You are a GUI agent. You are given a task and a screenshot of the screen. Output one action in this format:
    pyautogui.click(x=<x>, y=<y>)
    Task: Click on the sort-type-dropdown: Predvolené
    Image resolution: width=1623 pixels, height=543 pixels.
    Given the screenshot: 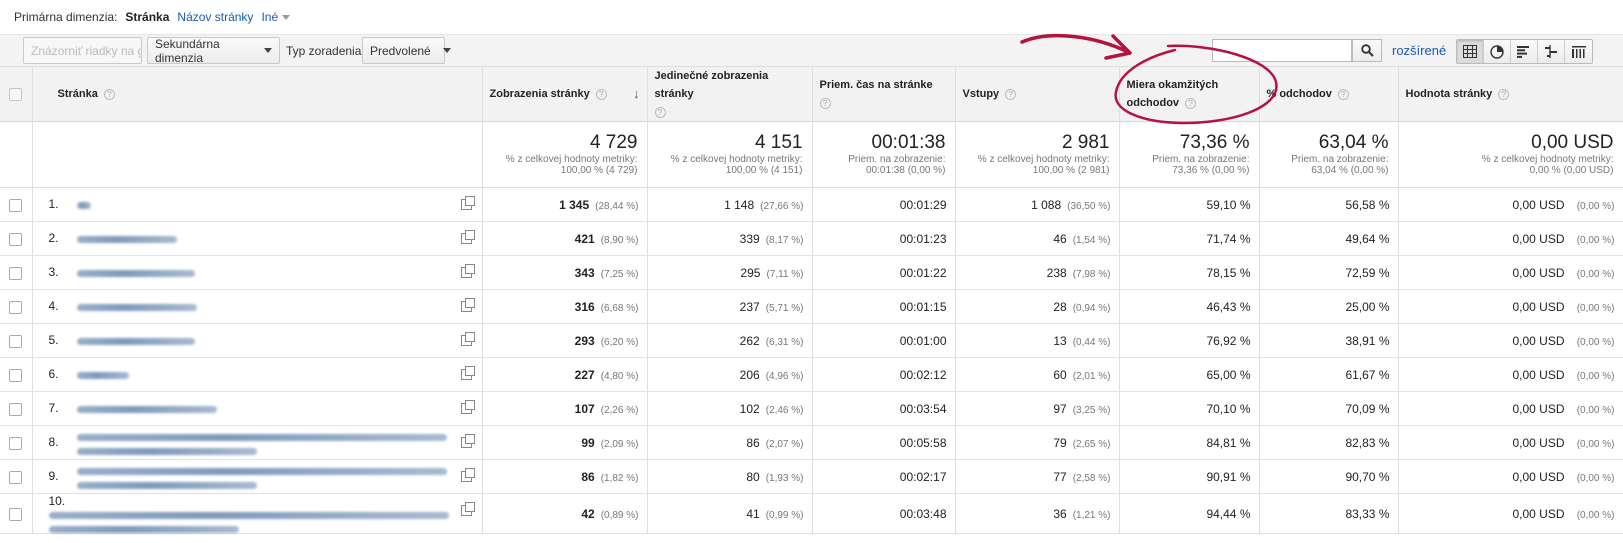 What is the action you would take?
    pyautogui.click(x=406, y=50)
    